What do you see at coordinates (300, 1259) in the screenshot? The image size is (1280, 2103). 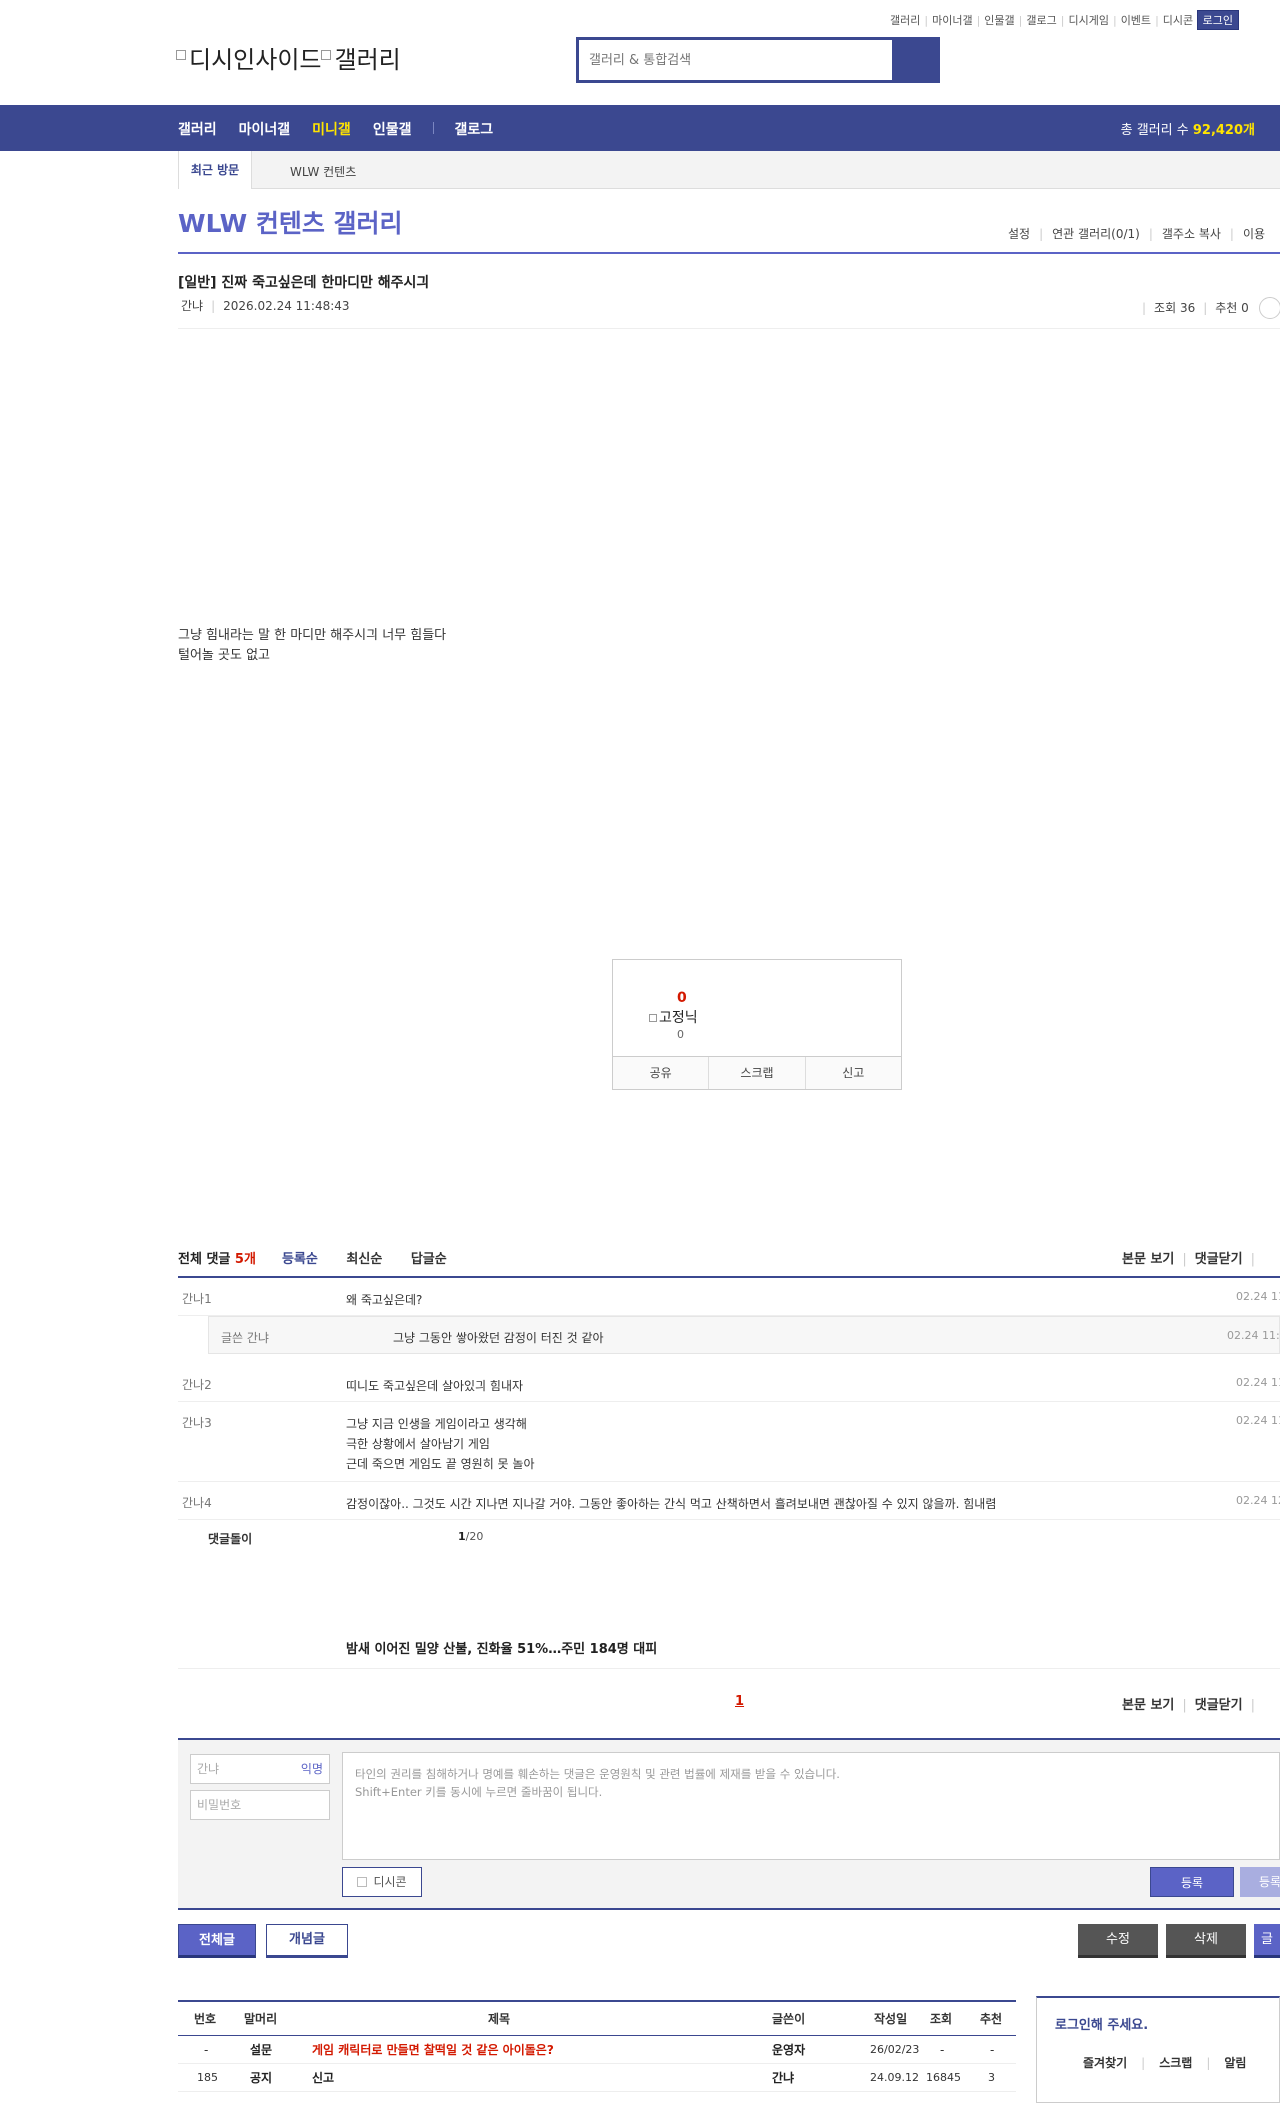 I see `sort-registered: 등록순` at bounding box center [300, 1259].